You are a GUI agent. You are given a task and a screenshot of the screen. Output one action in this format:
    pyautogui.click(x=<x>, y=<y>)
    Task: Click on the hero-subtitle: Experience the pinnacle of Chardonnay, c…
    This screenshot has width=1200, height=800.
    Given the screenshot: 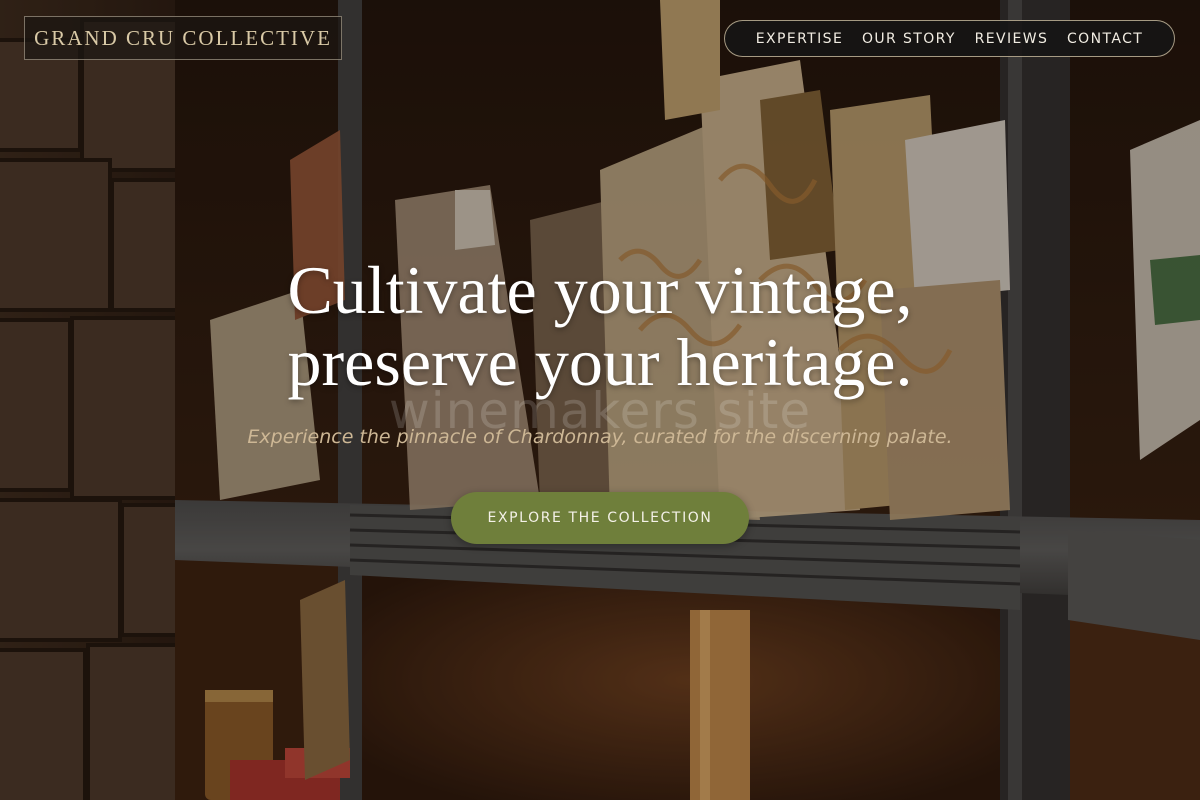 What is the action you would take?
    pyautogui.click(x=600, y=437)
    